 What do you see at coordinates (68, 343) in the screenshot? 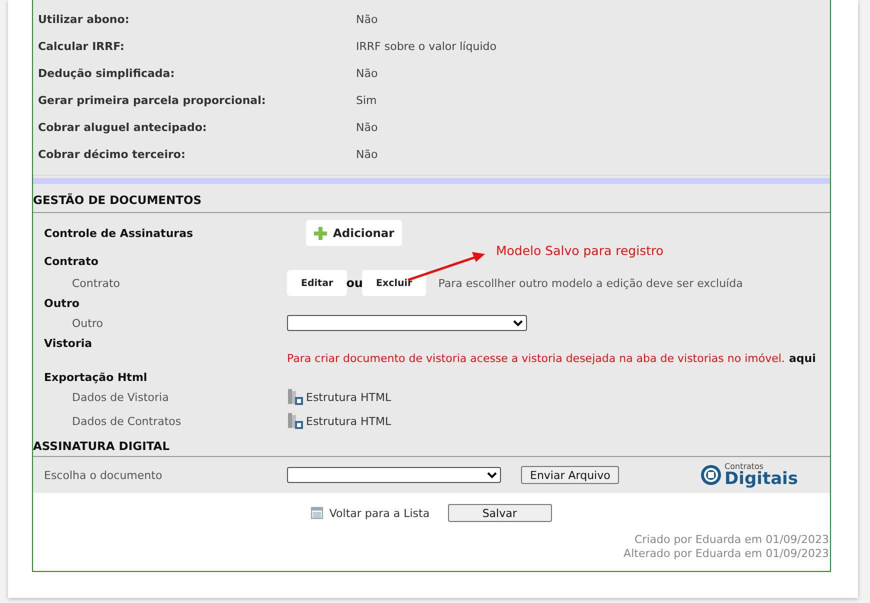
I see `group-label: Vistoria` at bounding box center [68, 343].